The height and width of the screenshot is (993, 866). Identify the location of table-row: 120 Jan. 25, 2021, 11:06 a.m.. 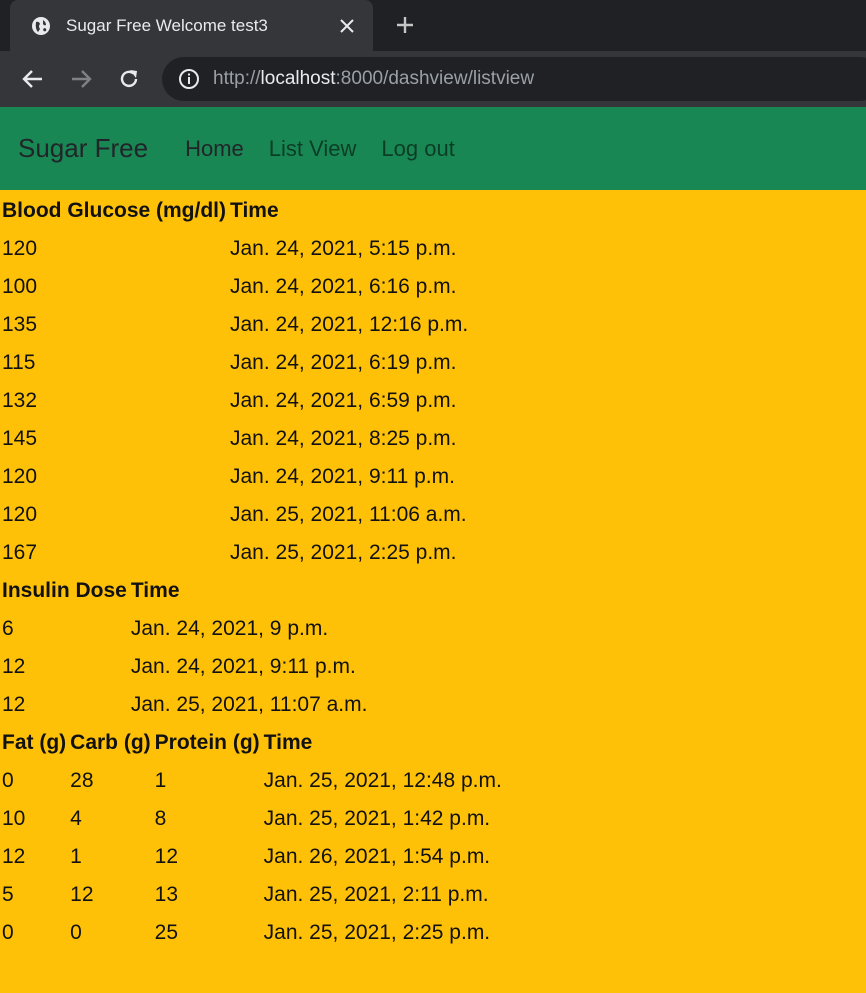
(237, 515).